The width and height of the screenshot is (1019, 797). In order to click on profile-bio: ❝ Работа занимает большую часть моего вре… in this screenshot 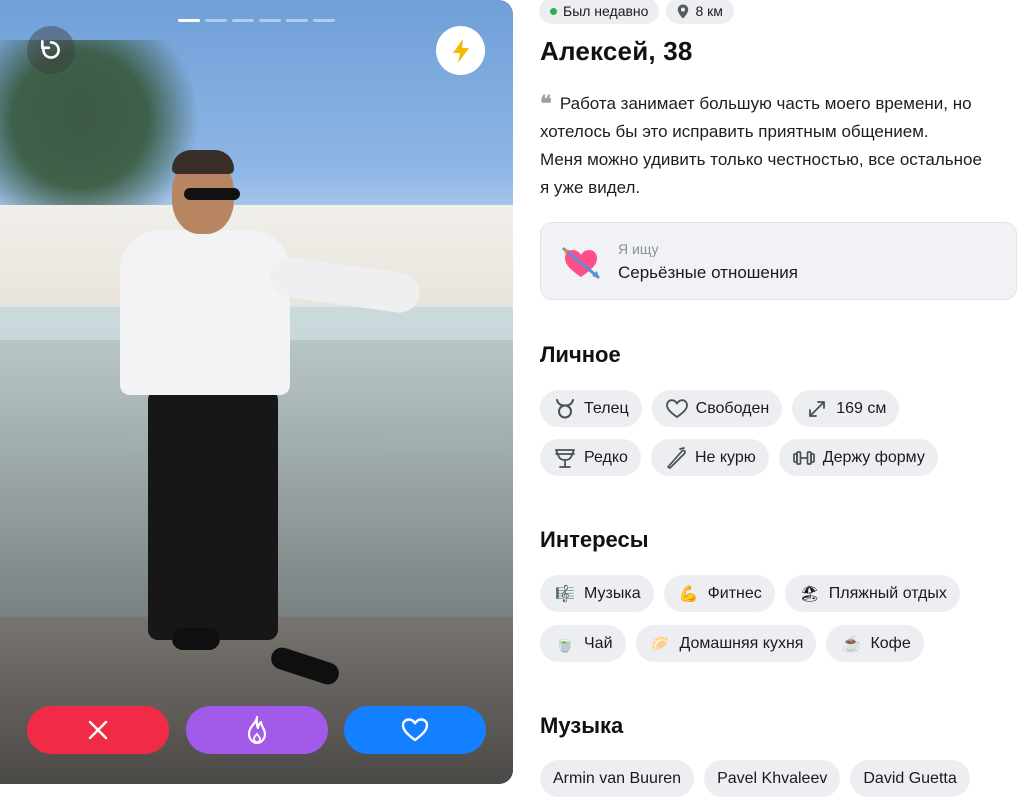, I will do `click(779, 146)`.